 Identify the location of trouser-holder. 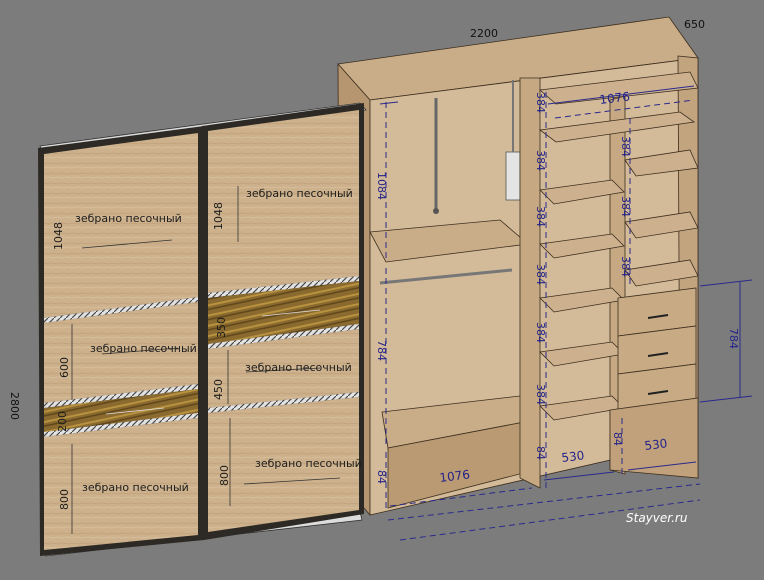
(513, 176).